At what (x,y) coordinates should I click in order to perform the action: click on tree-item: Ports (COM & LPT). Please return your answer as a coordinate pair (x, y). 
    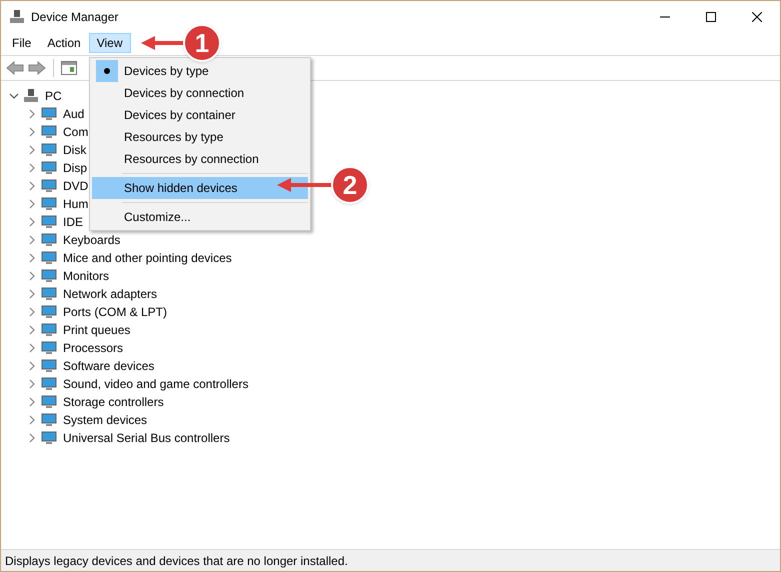
    Looking at the image, I should click on (115, 312).